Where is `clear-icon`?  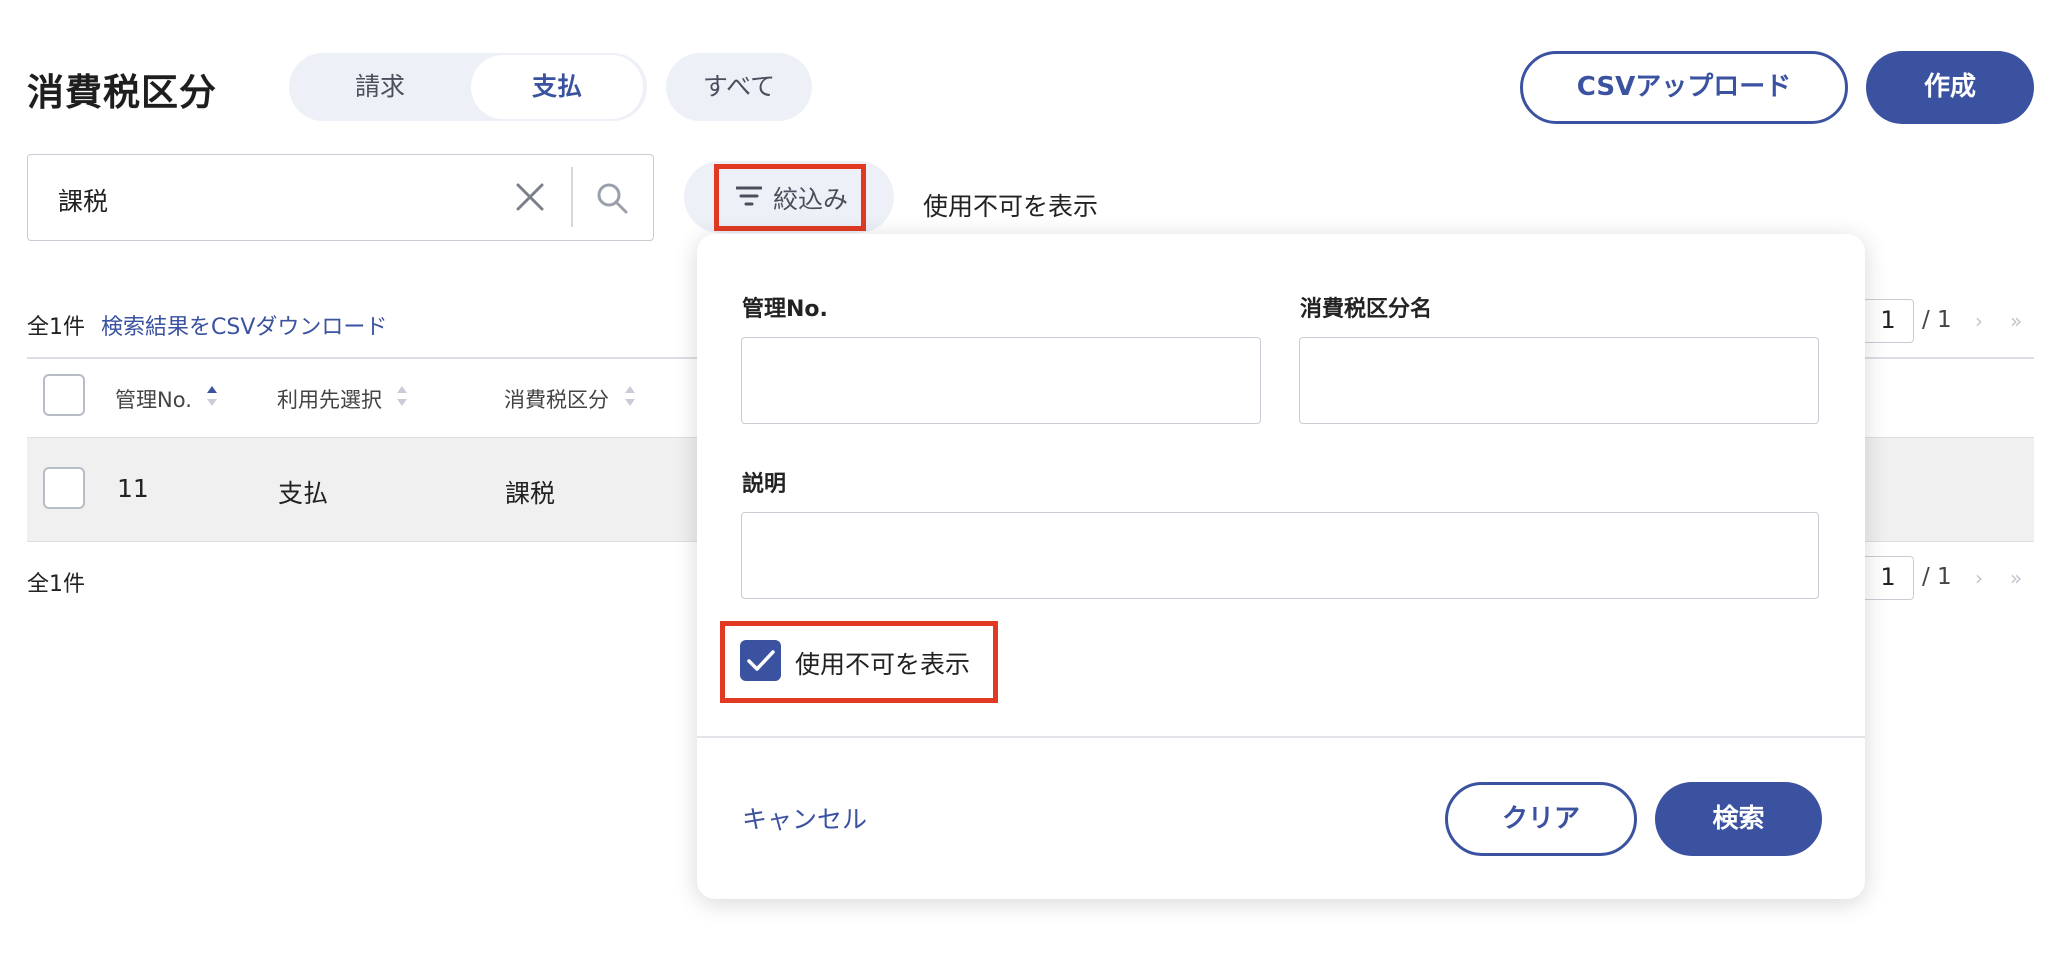 clear-icon is located at coordinates (530, 197).